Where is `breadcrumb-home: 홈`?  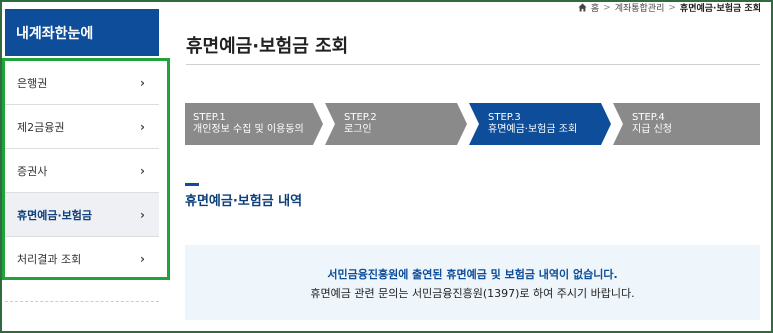 breadcrumb-home: 홈 is located at coordinates (595, 7).